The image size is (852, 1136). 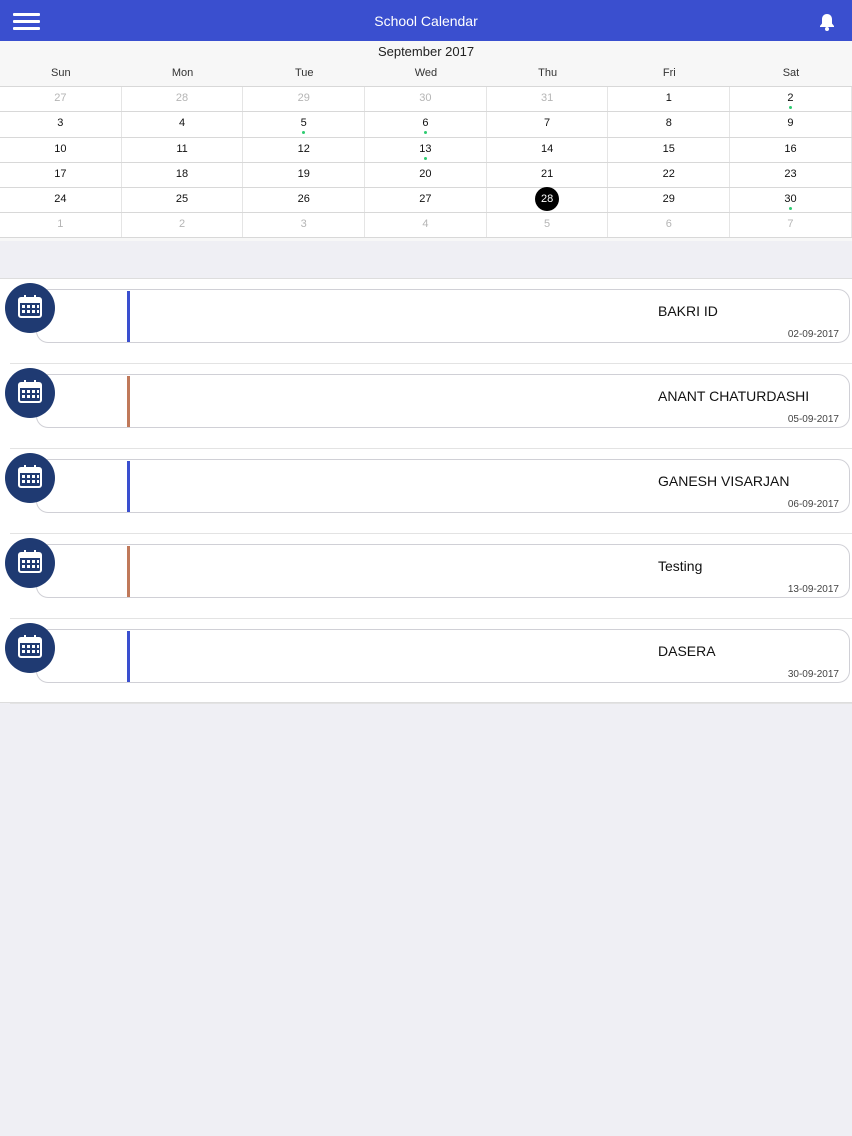 I want to click on event-list-item: BAKRI ID 02-09-2017, so click(x=426, y=321).